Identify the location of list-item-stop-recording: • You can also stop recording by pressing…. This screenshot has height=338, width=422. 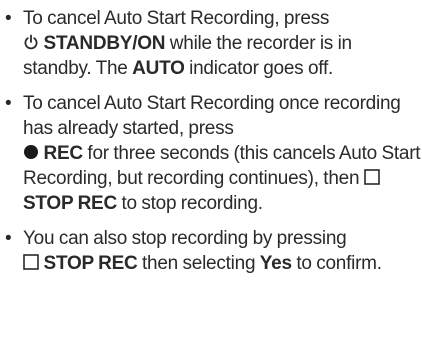
(211, 251).